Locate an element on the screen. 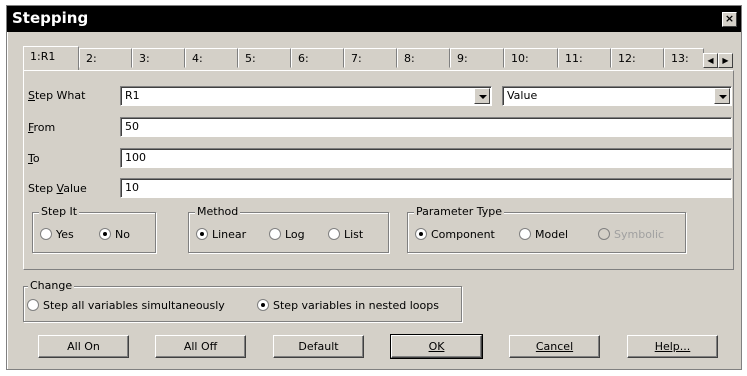 The width and height of the screenshot is (747, 376). tab-scroll-left-icon: ◀ is located at coordinates (710, 60).